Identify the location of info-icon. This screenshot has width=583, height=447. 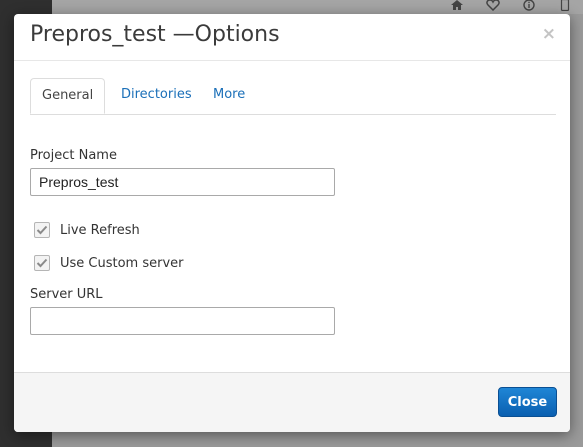
(529, 6).